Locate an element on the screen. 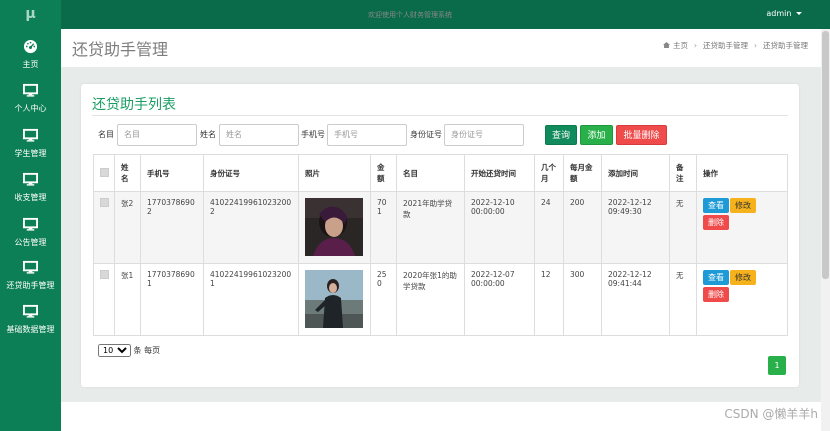 The width and height of the screenshot is (830, 431). column-header: 备注 is located at coordinates (683, 173).